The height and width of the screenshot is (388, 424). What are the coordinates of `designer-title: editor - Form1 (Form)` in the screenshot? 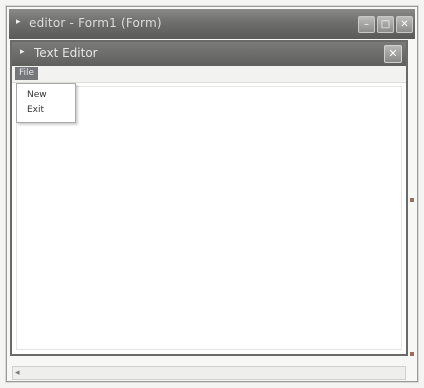 It's located at (95, 23).